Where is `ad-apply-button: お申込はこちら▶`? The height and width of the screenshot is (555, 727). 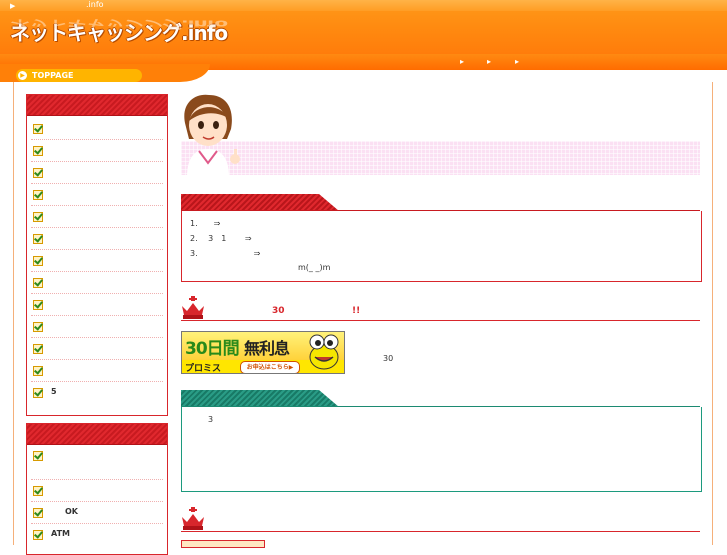
ad-apply-button: お申込はこちら▶ is located at coordinates (270, 367).